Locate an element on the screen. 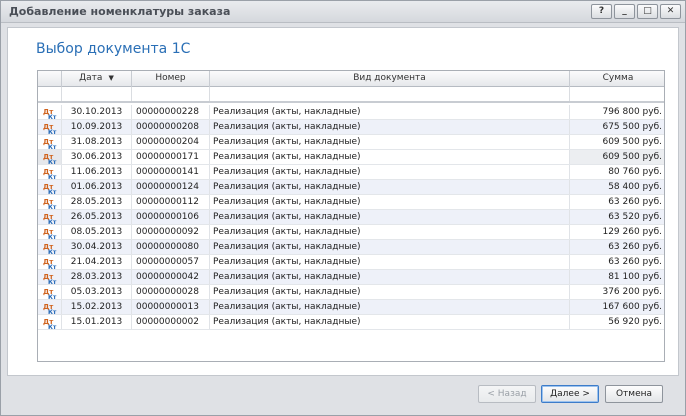 The width and height of the screenshot is (686, 416). window-controls: ? _ □ ✕ is located at coordinates (636, 11).